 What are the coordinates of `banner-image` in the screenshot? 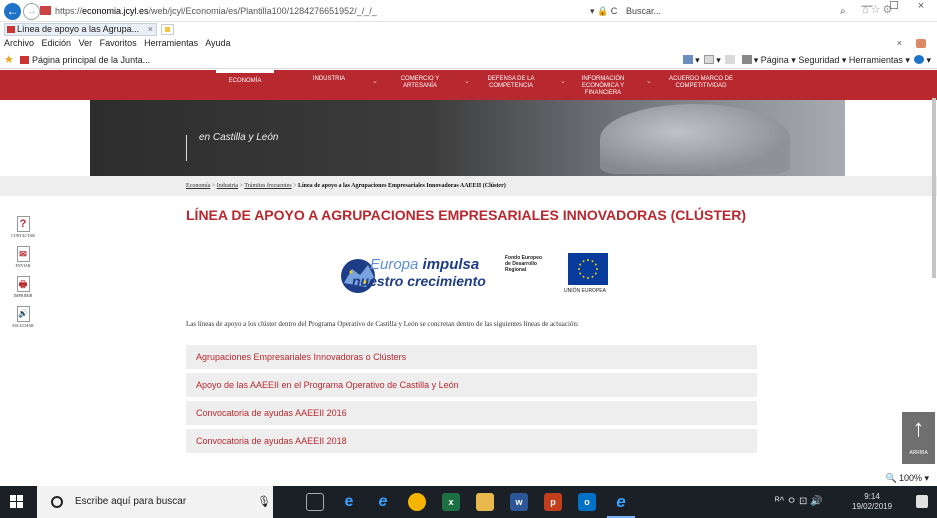 It's located at (695, 139).